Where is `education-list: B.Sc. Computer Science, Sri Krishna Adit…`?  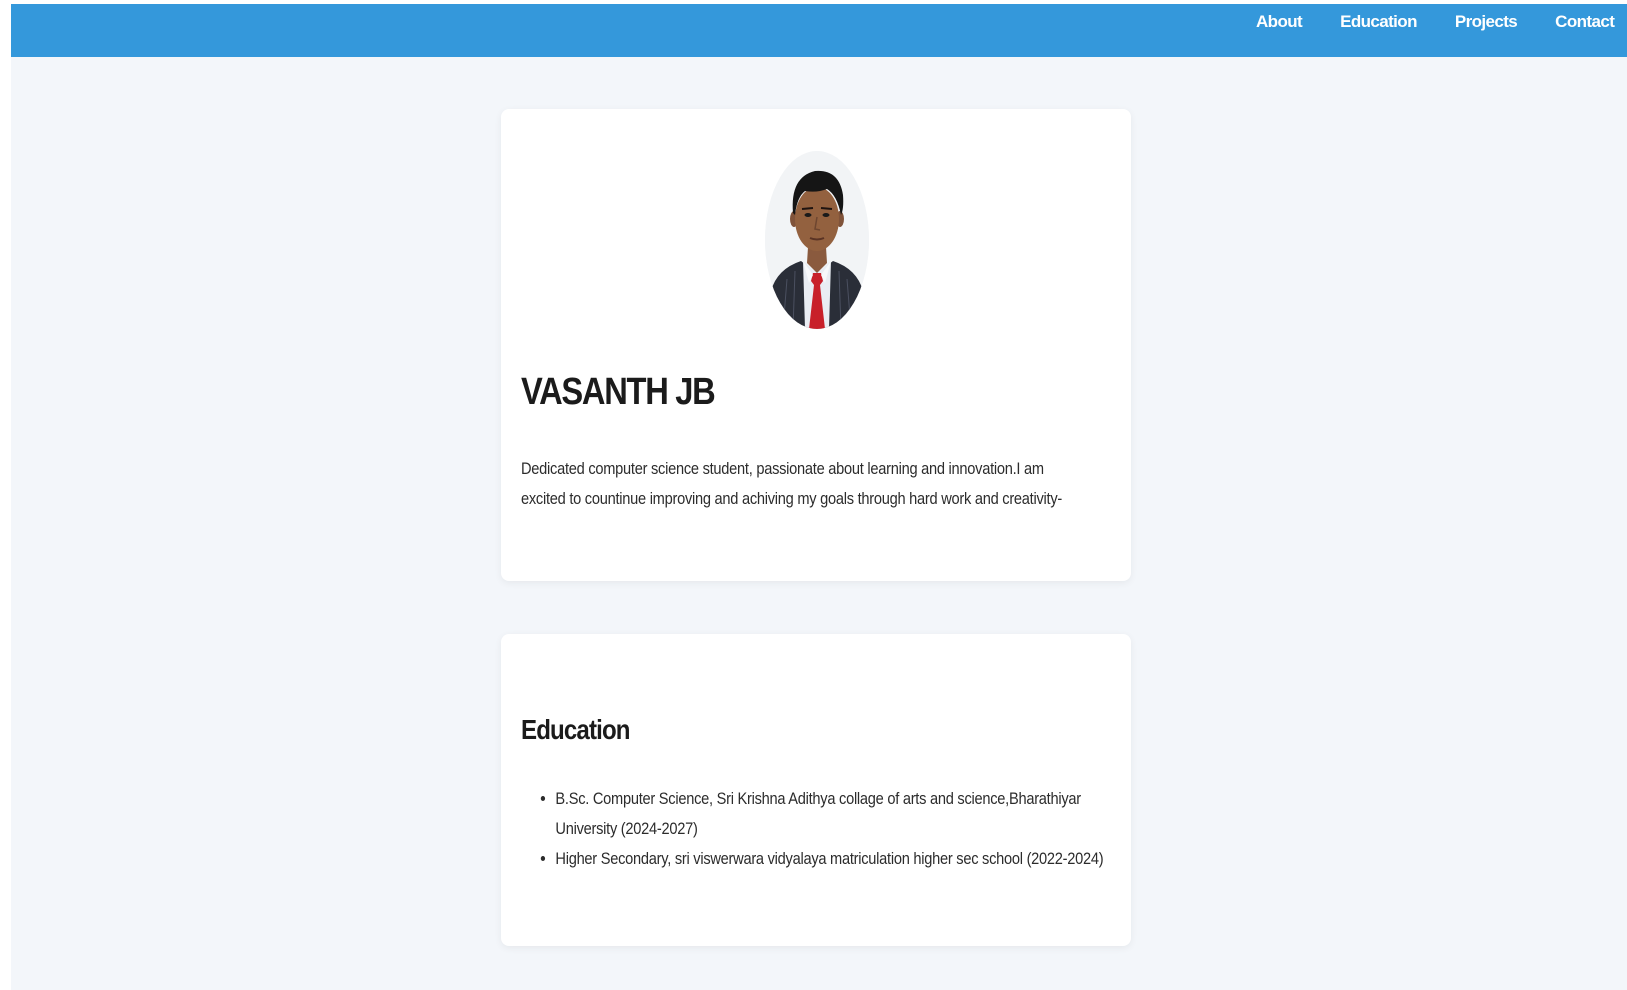 education-list: B.Sc. Computer Science, Sri Krishna Adit… is located at coordinates (830, 829).